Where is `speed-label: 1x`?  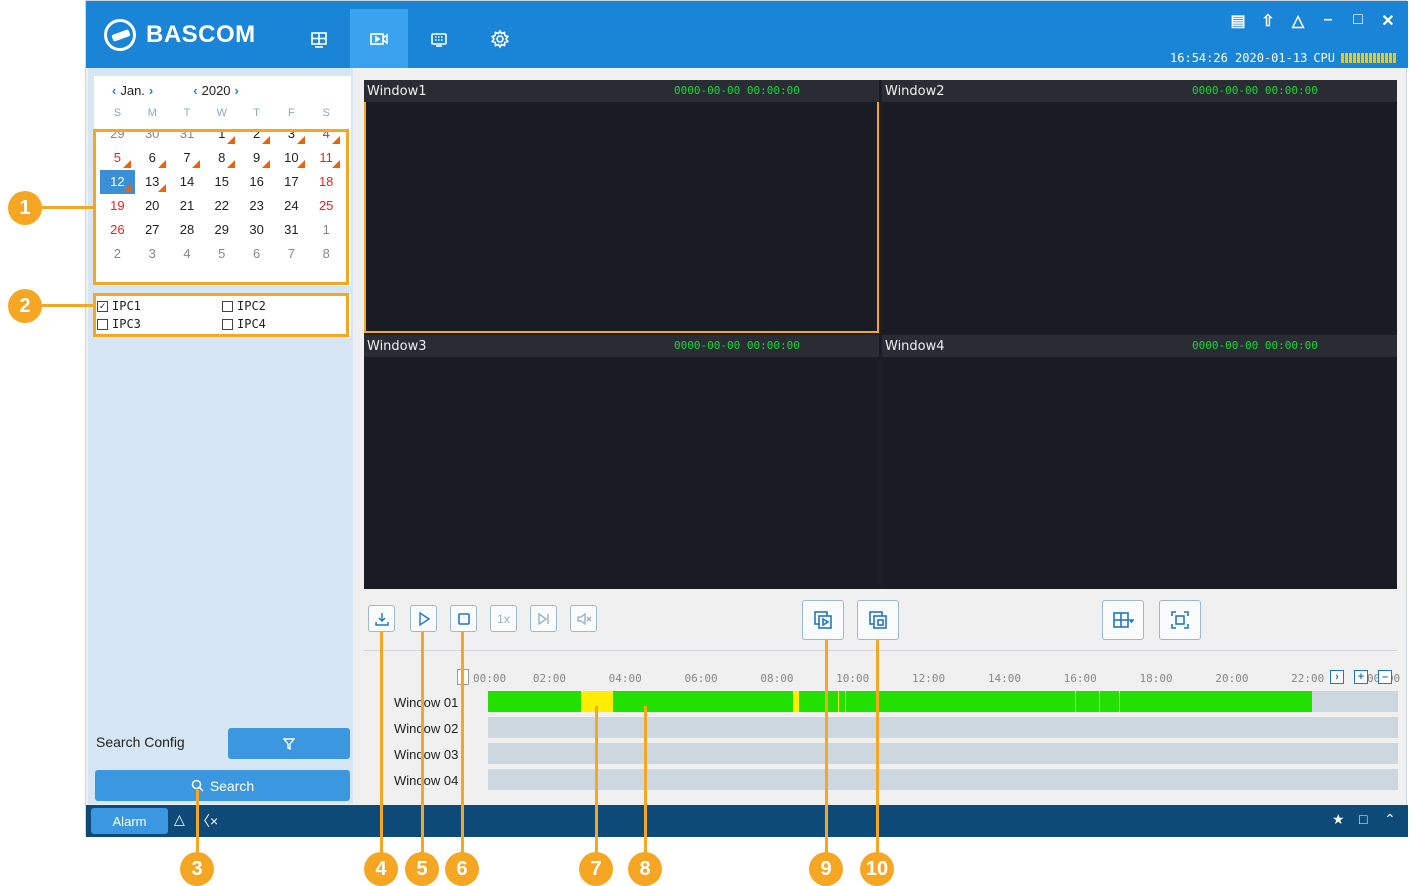
speed-label: 1x is located at coordinates (503, 618).